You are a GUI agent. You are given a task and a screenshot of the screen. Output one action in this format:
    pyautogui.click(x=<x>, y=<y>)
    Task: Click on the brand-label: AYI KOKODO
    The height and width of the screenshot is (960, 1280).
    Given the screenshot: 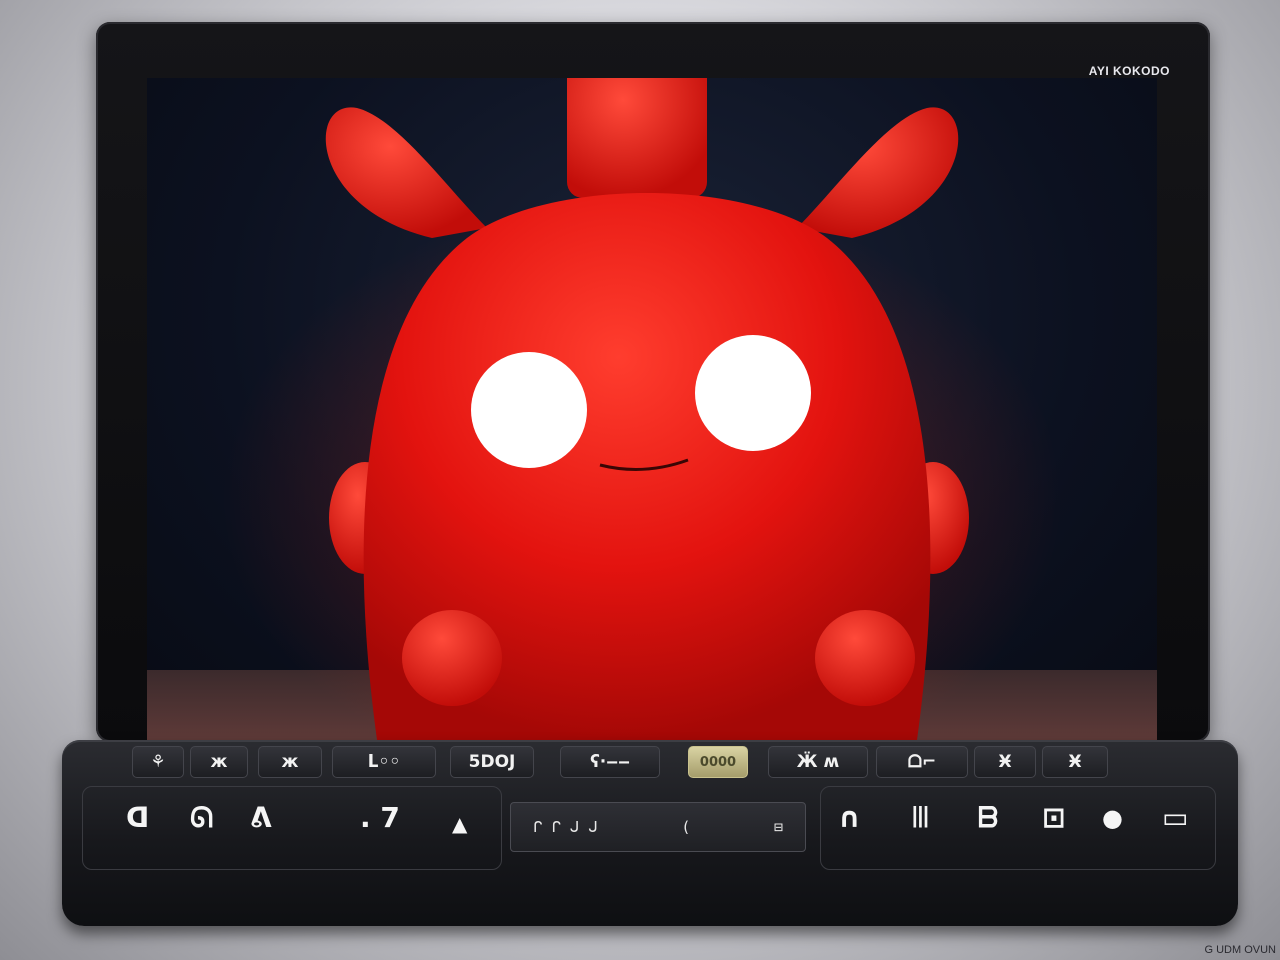 What is the action you would take?
    pyautogui.click(x=1129, y=71)
    